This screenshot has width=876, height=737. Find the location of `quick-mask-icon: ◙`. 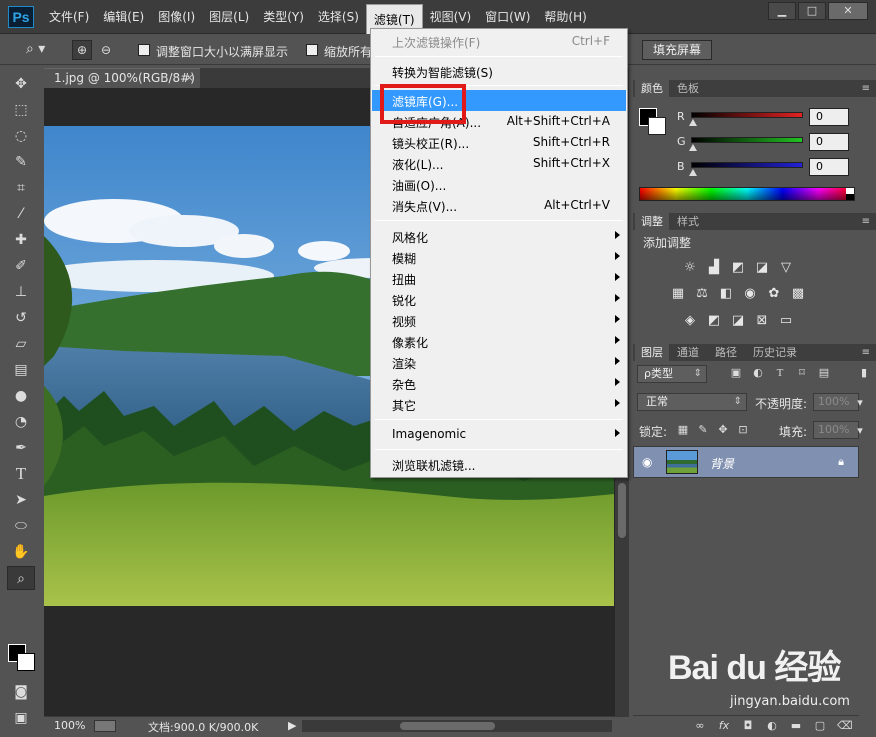

quick-mask-icon: ◙ is located at coordinates (21, 692).